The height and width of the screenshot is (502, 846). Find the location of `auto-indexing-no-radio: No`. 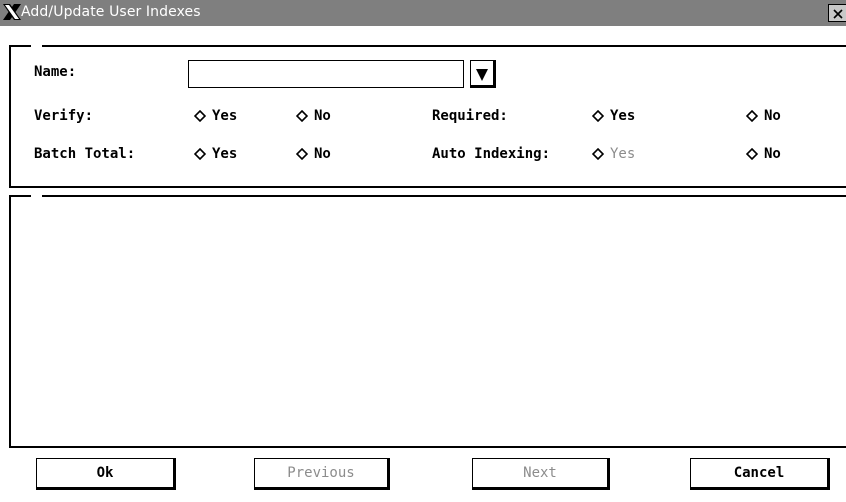

auto-indexing-no-radio: No is located at coordinates (763, 154).